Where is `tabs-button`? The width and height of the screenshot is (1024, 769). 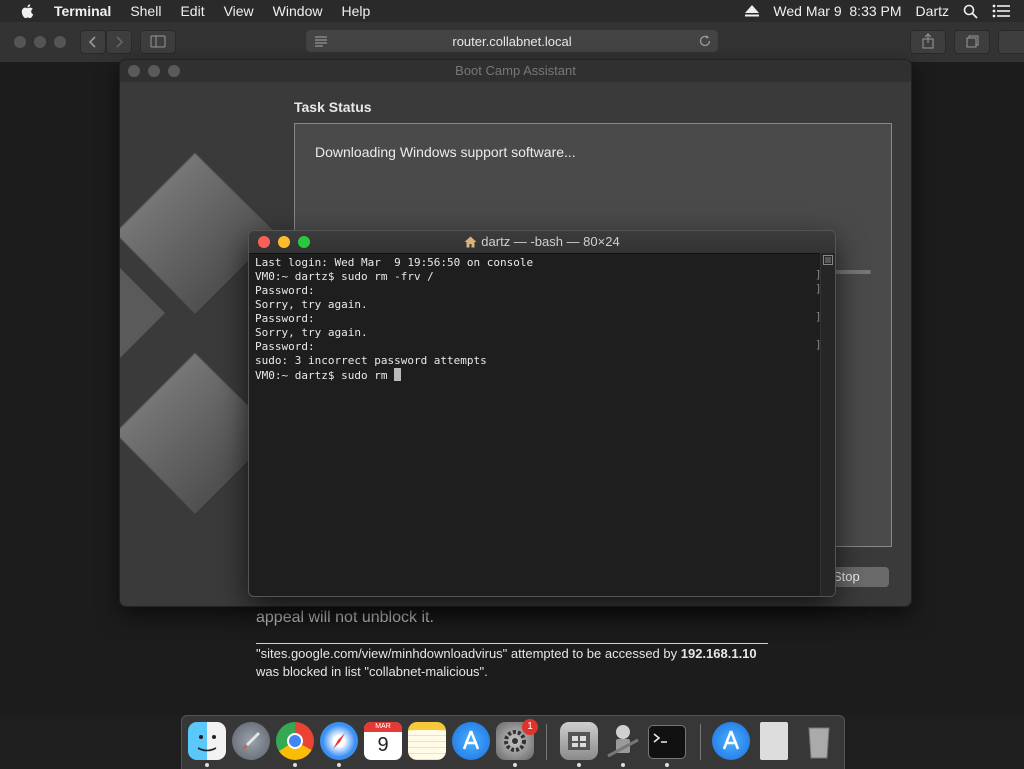
tabs-button is located at coordinates (972, 42).